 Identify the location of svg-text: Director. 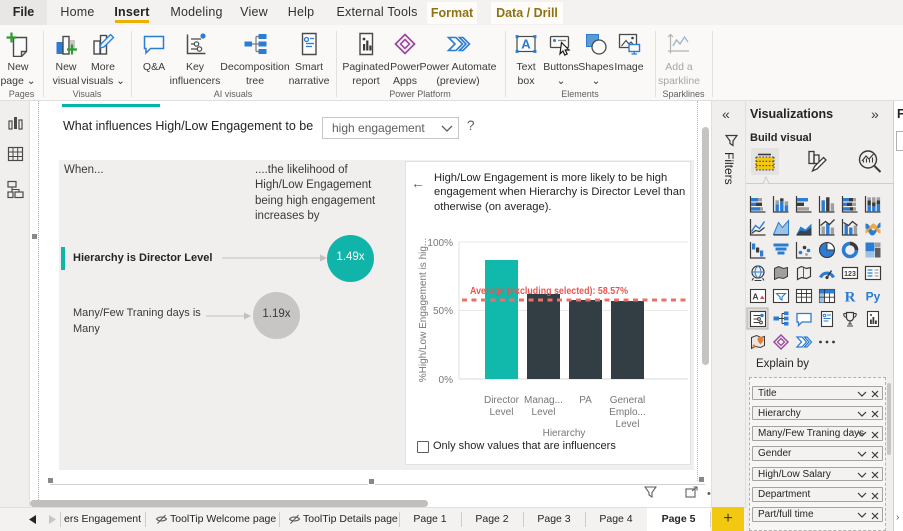
(502, 400).